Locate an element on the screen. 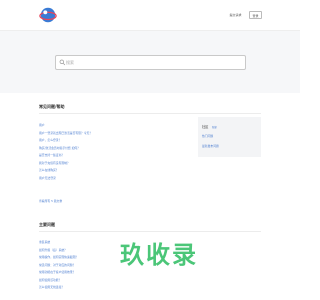 Image resolution: width=320 pixels, height=300 pixels. sign-in-button: 登录 is located at coordinates (255, 15).